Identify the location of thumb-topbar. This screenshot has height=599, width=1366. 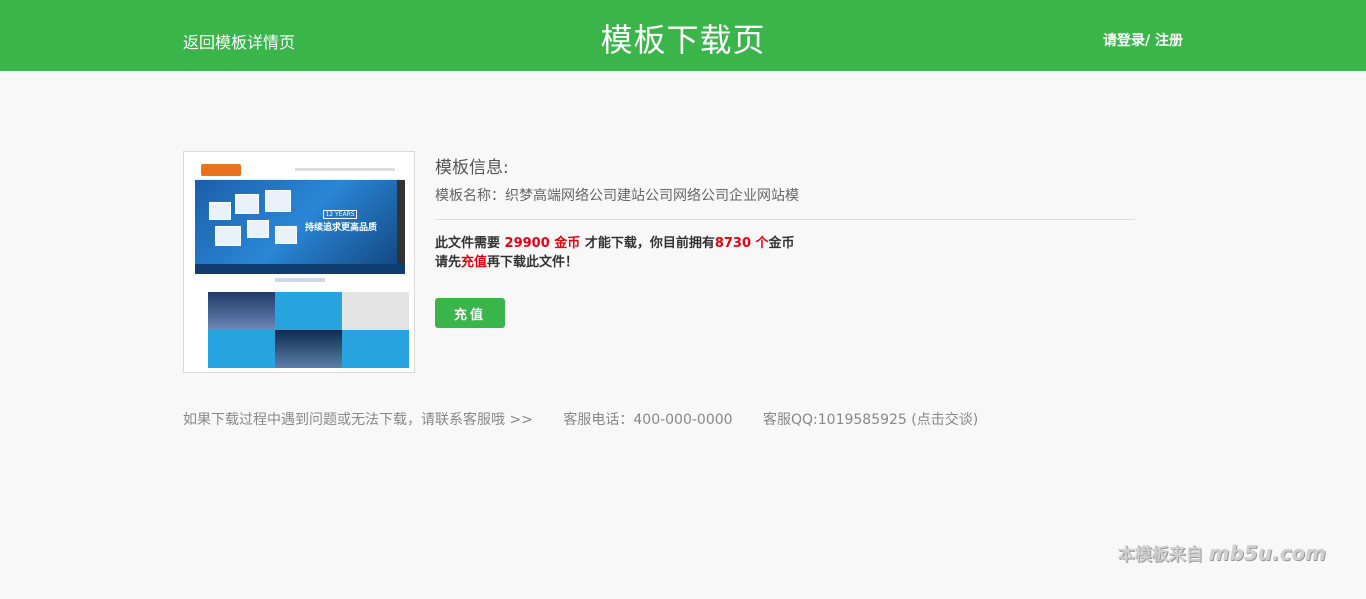
(300, 170).